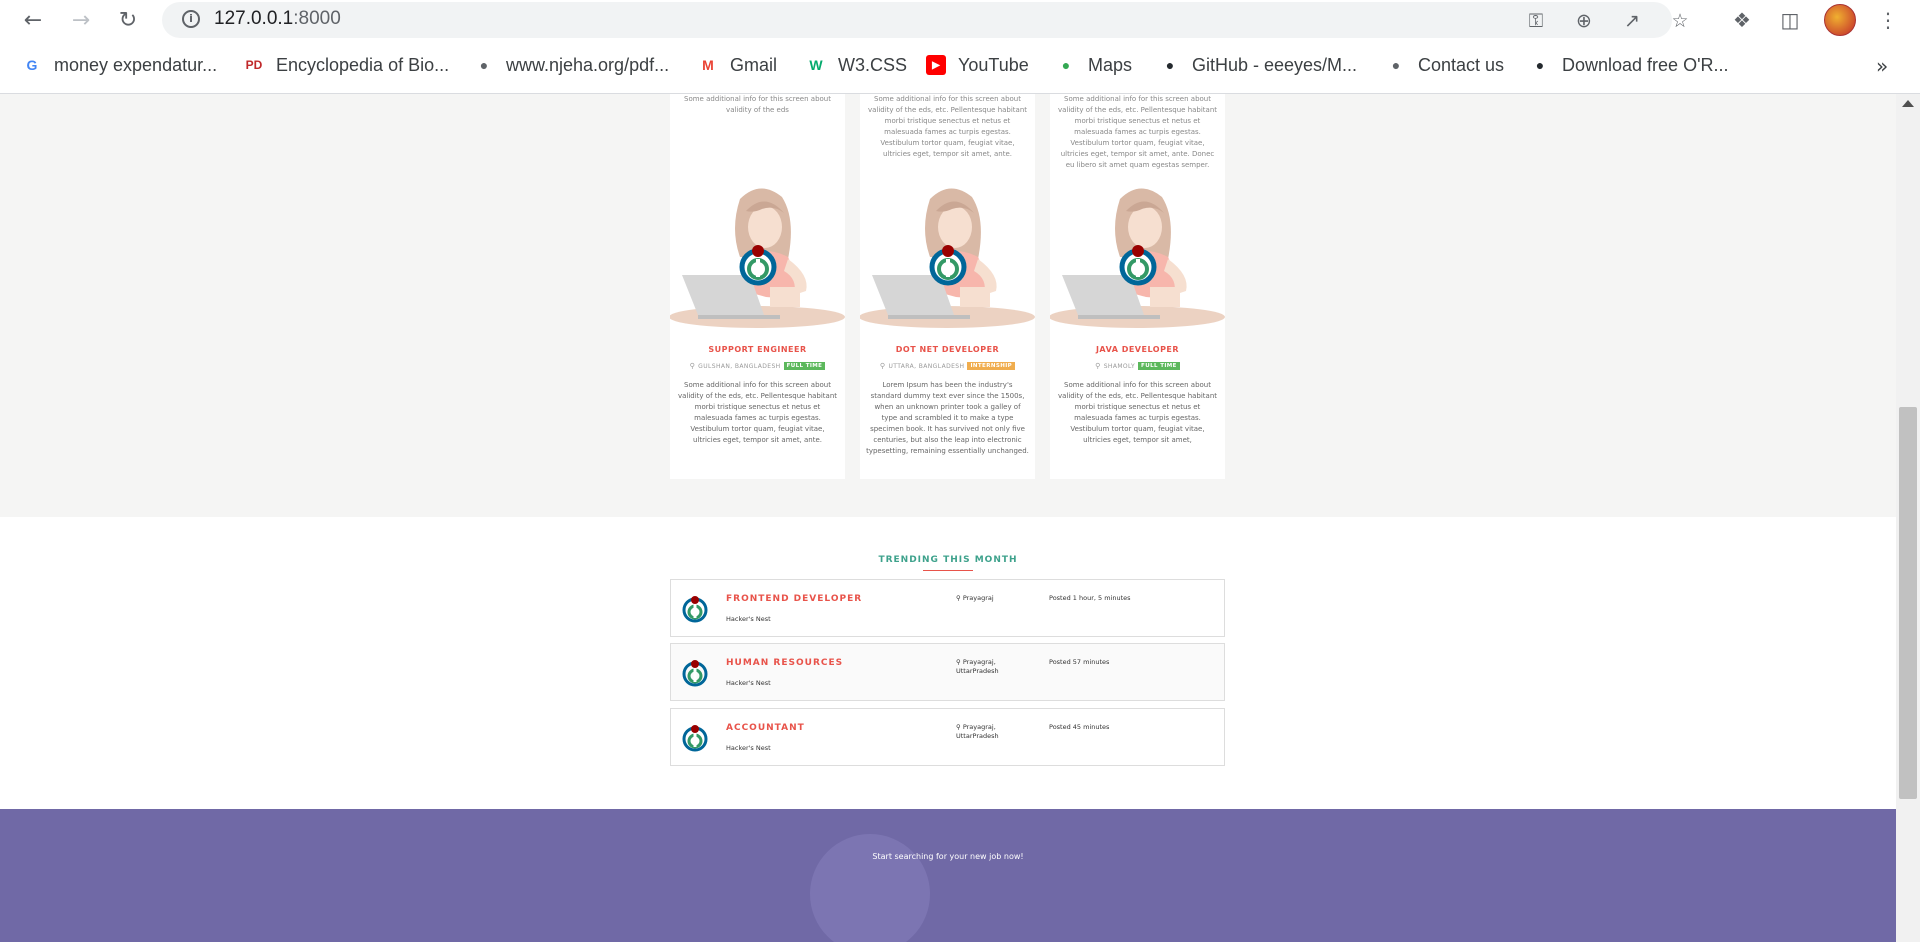 This screenshot has height=942, width=1920. Describe the element at coordinates (1090, 598) in the screenshot. I see `trending-posted: Posted 1 hour, 5 minutes` at that location.